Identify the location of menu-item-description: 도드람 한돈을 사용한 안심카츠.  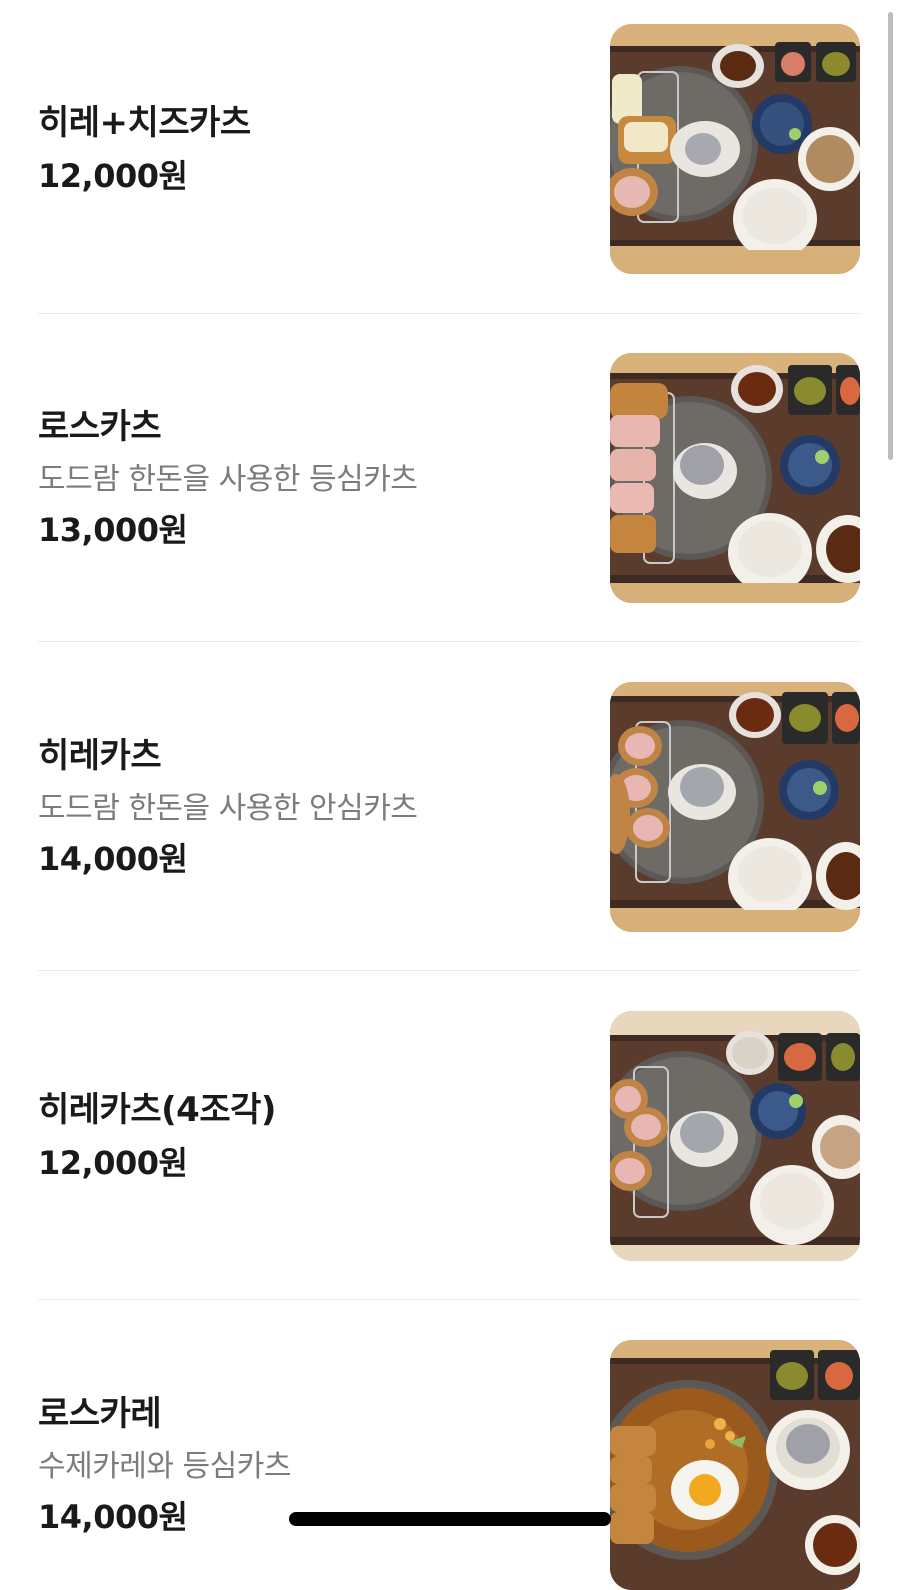
(228, 808).